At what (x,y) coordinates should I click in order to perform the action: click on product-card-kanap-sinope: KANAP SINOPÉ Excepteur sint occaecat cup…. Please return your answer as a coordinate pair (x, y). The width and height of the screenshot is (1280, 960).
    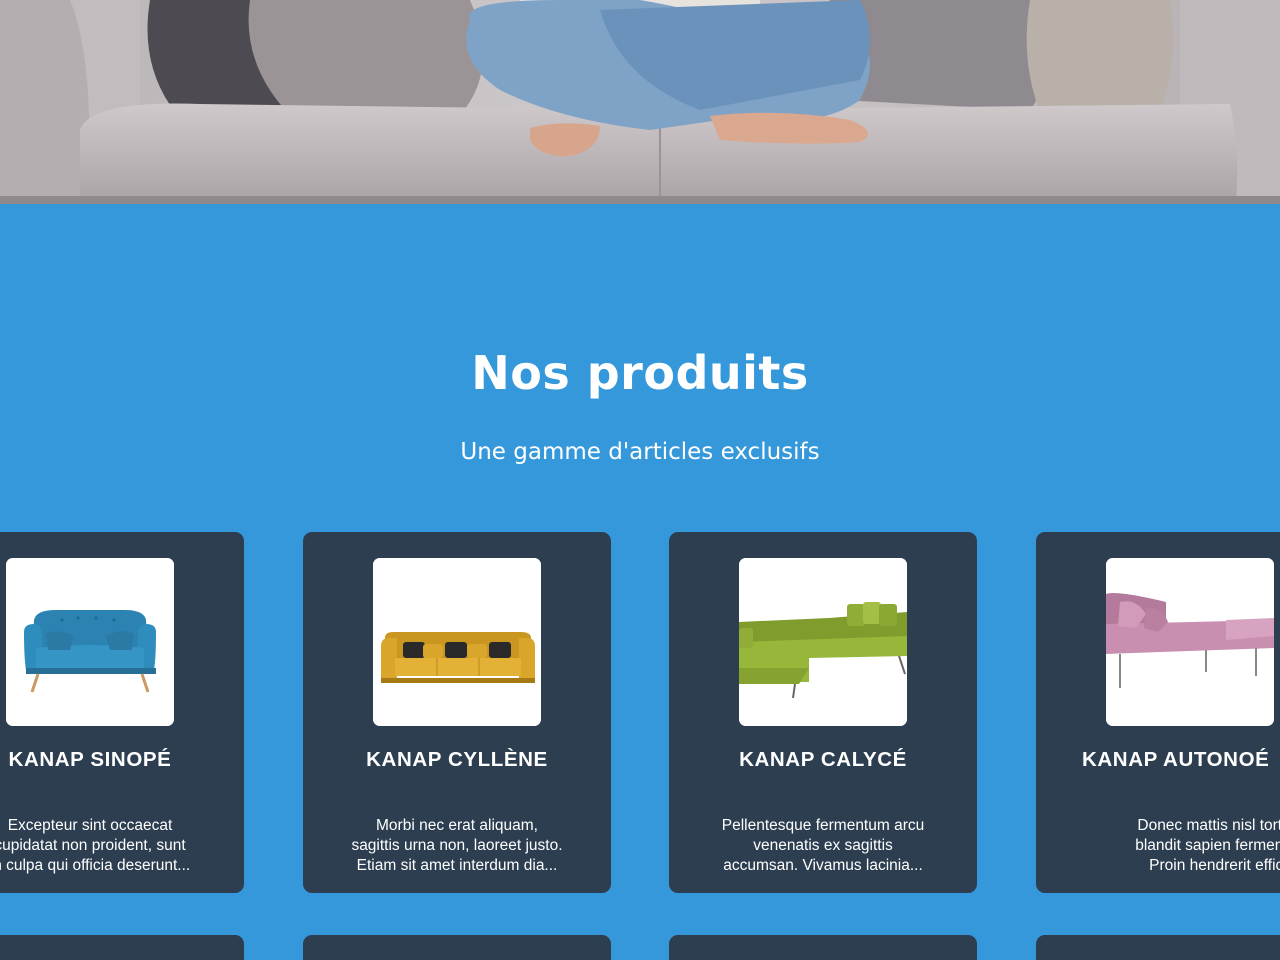
    Looking at the image, I should click on (122, 712).